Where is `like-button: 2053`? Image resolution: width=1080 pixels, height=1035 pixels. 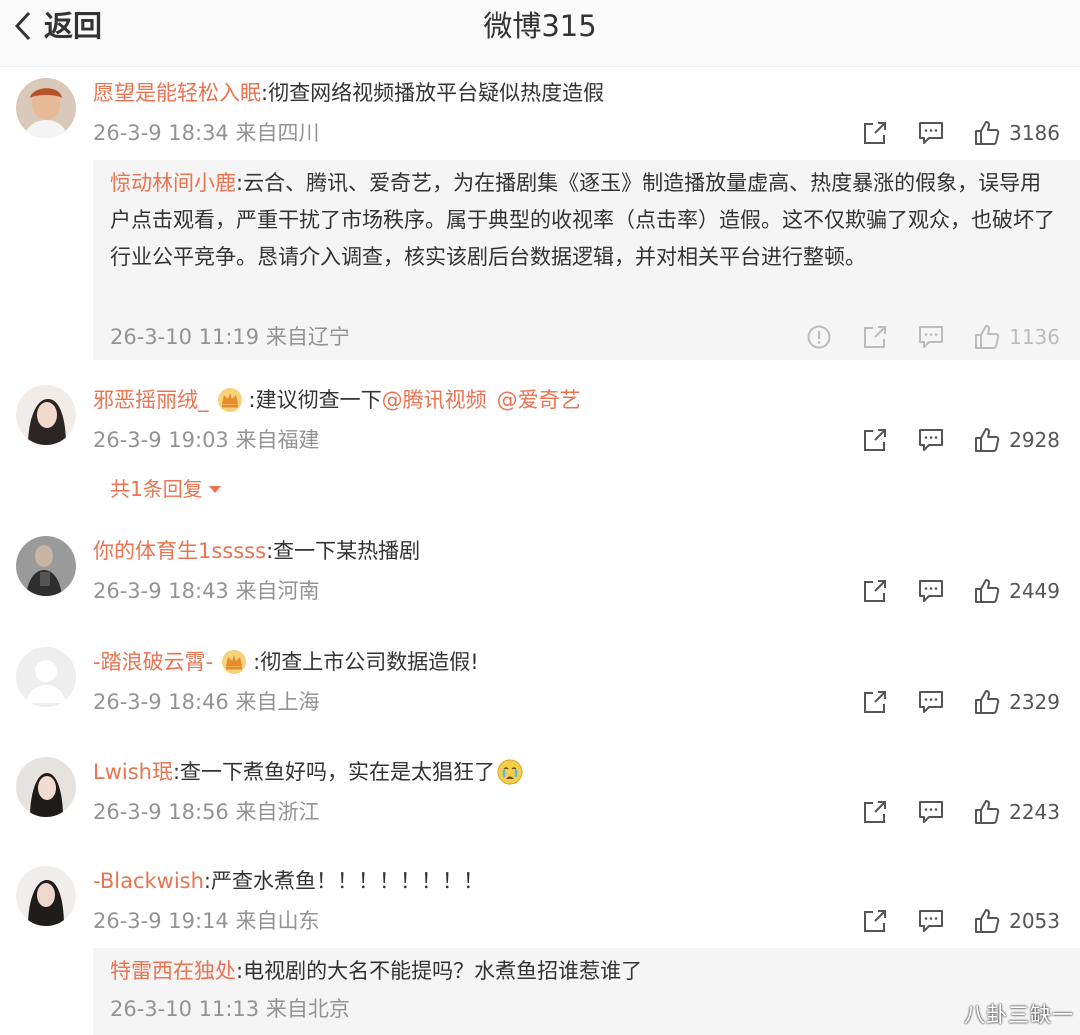
like-button: 2053 is located at coordinates (1016, 921).